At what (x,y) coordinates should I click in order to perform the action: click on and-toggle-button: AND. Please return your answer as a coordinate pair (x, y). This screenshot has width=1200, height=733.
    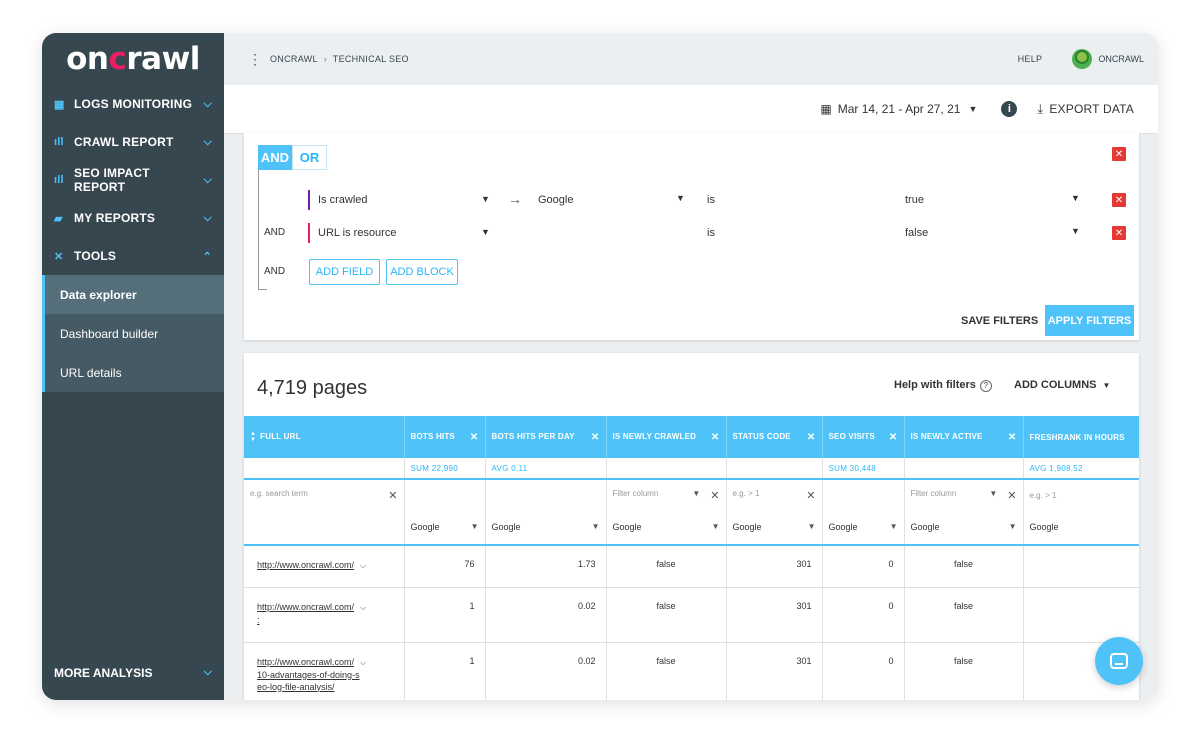
    Looking at the image, I should click on (275, 157).